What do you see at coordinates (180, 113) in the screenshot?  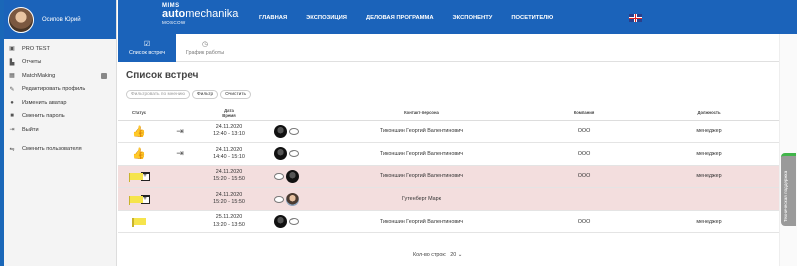 I see `header-action` at bounding box center [180, 113].